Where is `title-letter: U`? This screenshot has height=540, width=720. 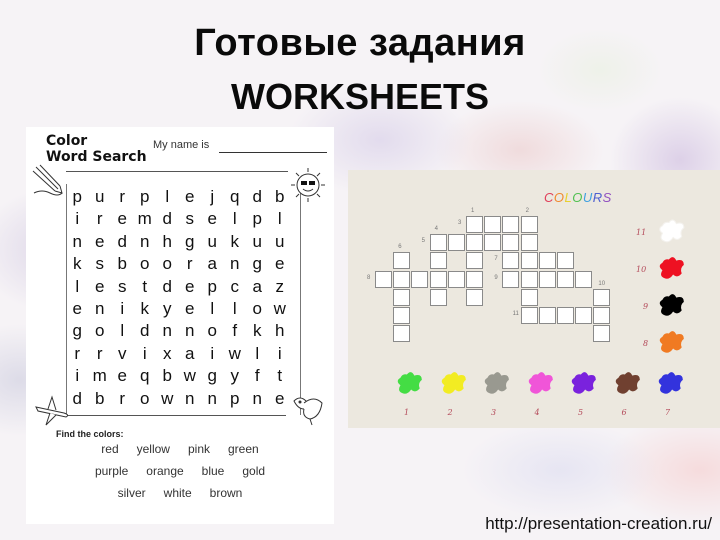 title-letter: U is located at coordinates (587, 197).